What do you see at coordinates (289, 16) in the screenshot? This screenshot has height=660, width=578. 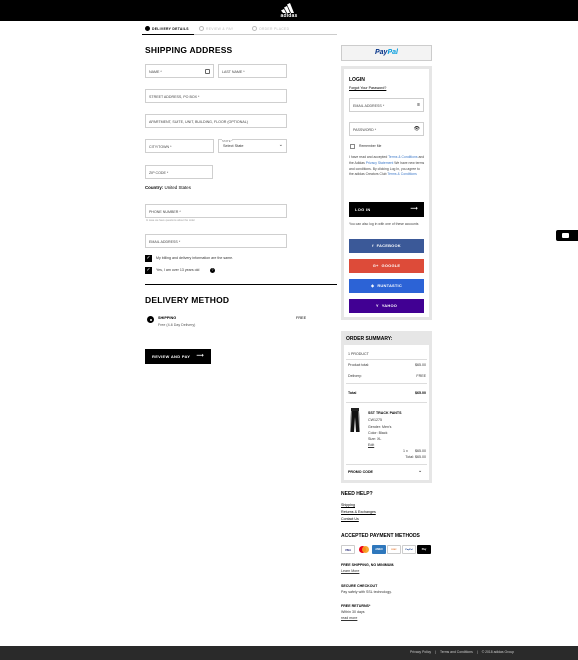 I see `logo-wordmark: adidas` at bounding box center [289, 16].